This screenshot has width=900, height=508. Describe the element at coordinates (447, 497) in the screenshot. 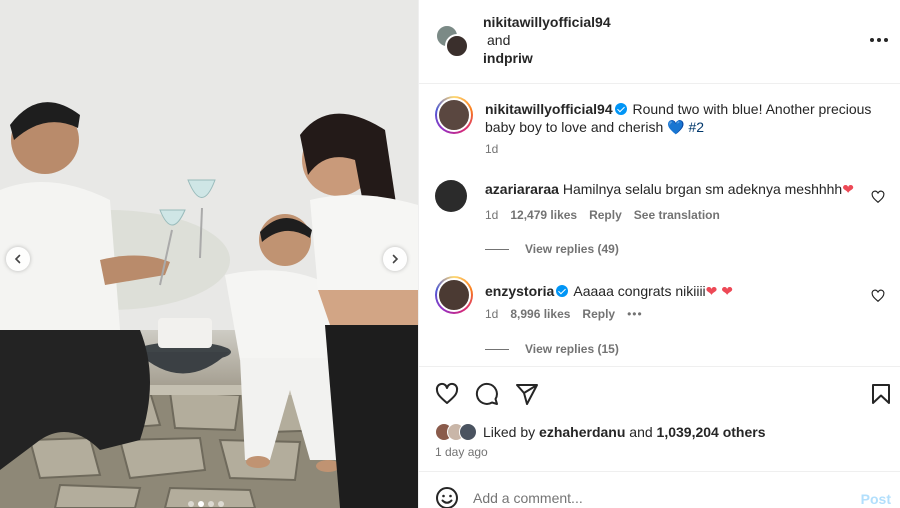

I see `emoji-icon` at that location.